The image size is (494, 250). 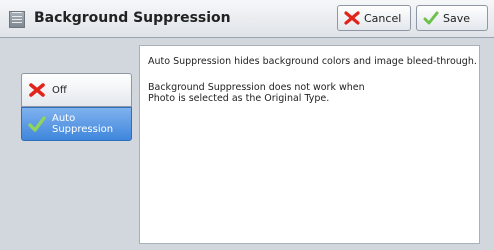 I want to click on option-auto-label-line1: Auto, so click(x=64, y=118).